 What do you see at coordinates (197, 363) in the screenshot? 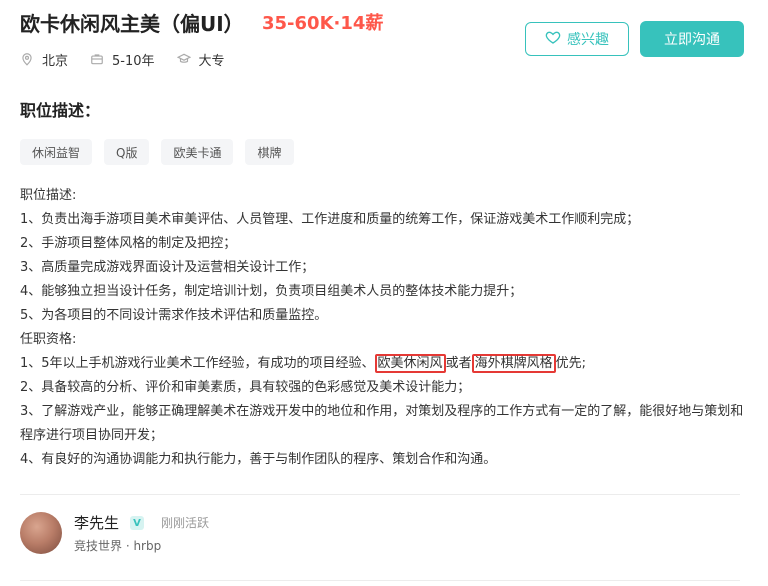
I see `requirement-text: 1、5年以上手机游戏行业美术工作经验，有成功的项目经验、` at bounding box center [197, 363].